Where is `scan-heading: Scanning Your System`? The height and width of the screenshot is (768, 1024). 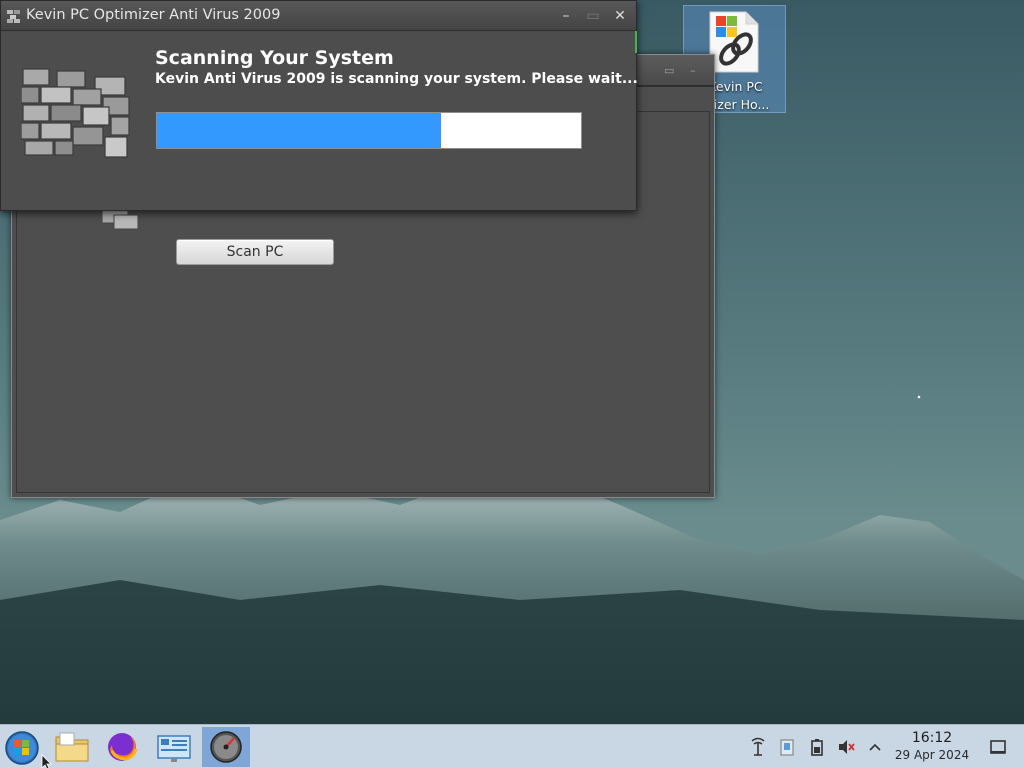 scan-heading: Scanning Your System is located at coordinates (274, 58).